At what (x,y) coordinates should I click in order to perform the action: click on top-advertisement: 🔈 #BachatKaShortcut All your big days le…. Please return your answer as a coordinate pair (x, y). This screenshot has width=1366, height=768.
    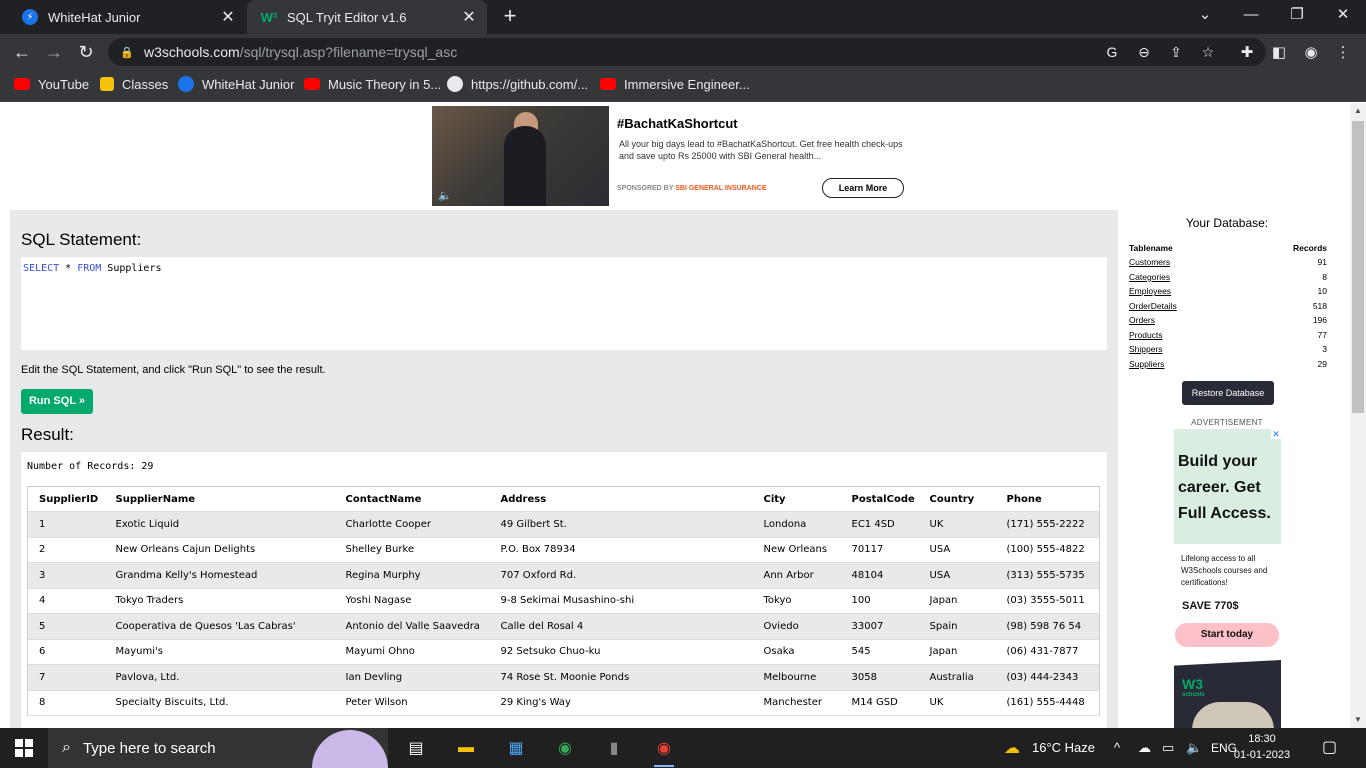
    Looking at the image, I should click on (672, 156).